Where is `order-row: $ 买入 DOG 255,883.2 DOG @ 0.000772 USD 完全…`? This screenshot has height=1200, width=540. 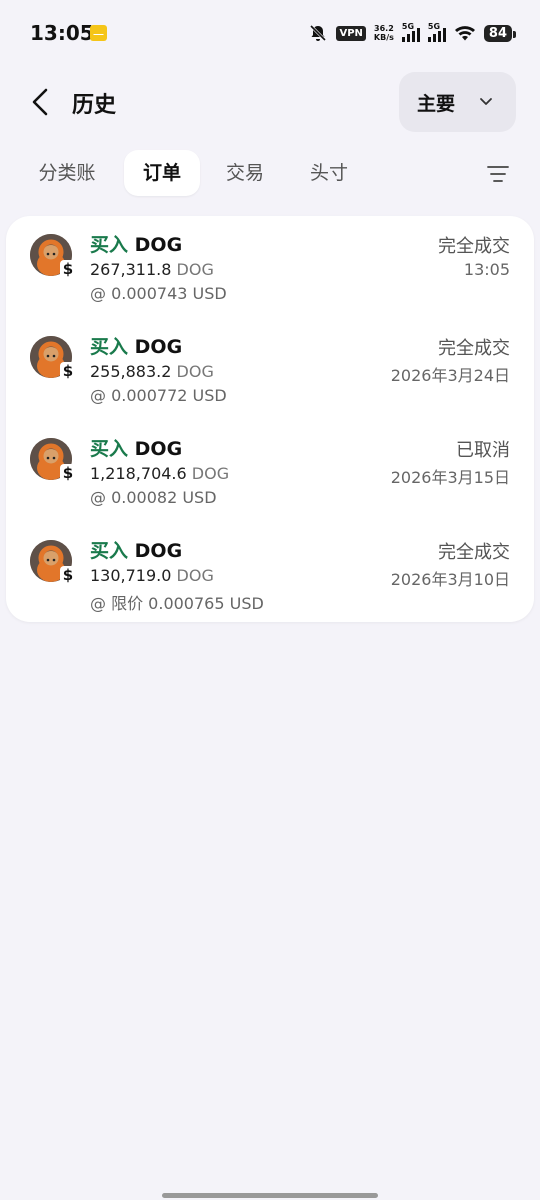 order-row: $ 买入 DOG 255,883.2 DOG @ 0.000772 USD 完全… is located at coordinates (270, 369).